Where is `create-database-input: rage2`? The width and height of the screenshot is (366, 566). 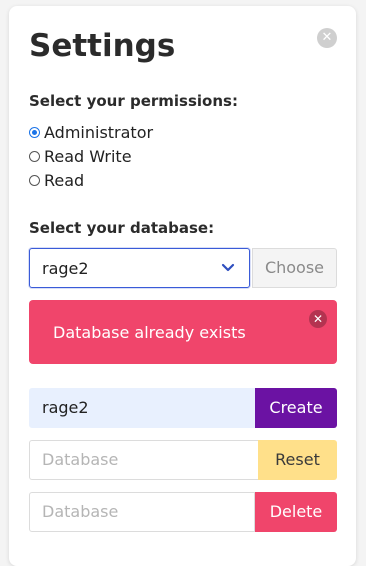
create-database-input: rage2 is located at coordinates (142, 408).